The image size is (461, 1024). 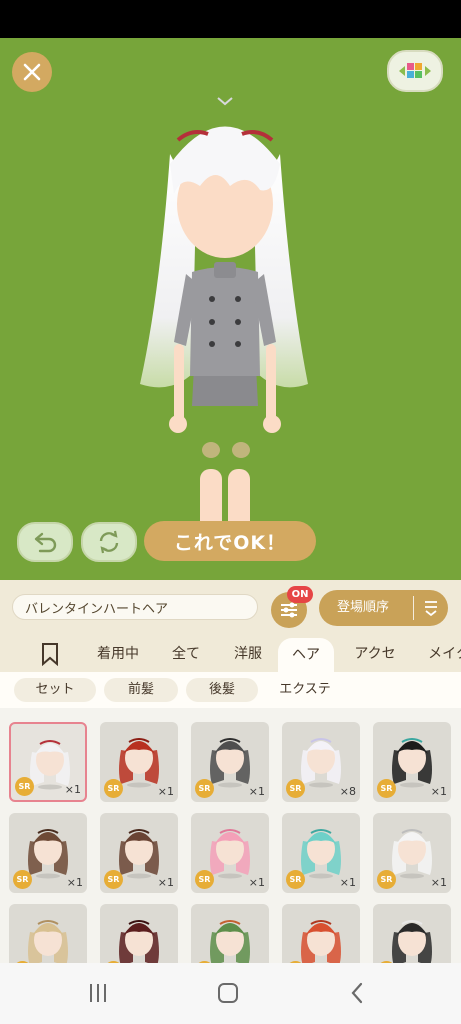 I want to click on search-filter-bar: ON 登場順序, so click(x=230, y=607).